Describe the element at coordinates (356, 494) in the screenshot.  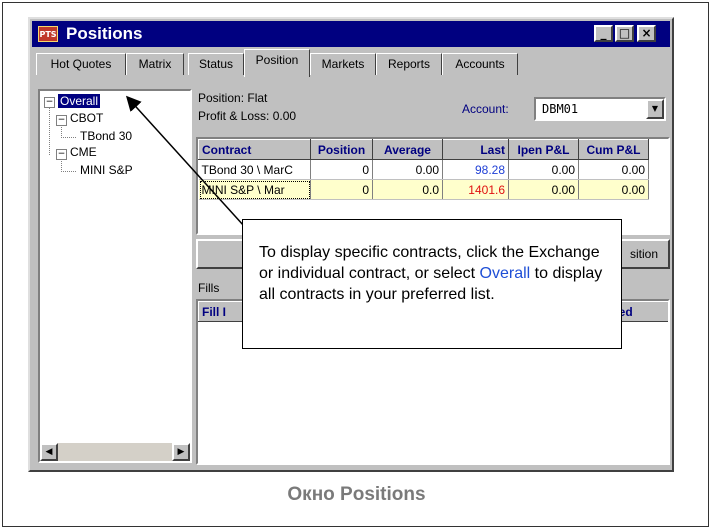
I see `figure-caption: Окно Positions` at that location.